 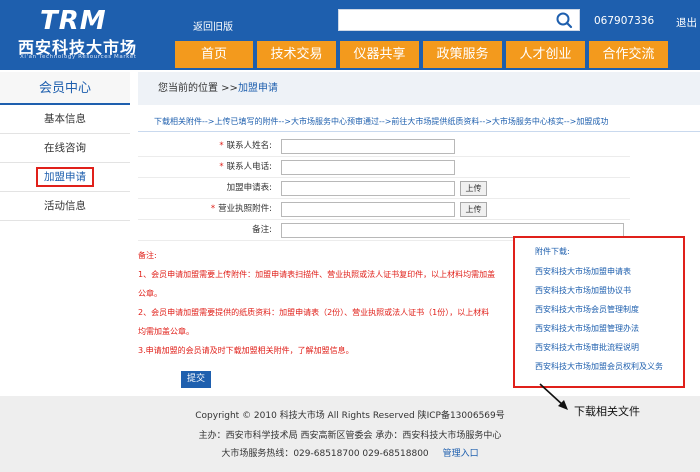 What do you see at coordinates (249, 188) in the screenshot?
I see `form-label-text: 加盟申请表:` at bounding box center [249, 188].